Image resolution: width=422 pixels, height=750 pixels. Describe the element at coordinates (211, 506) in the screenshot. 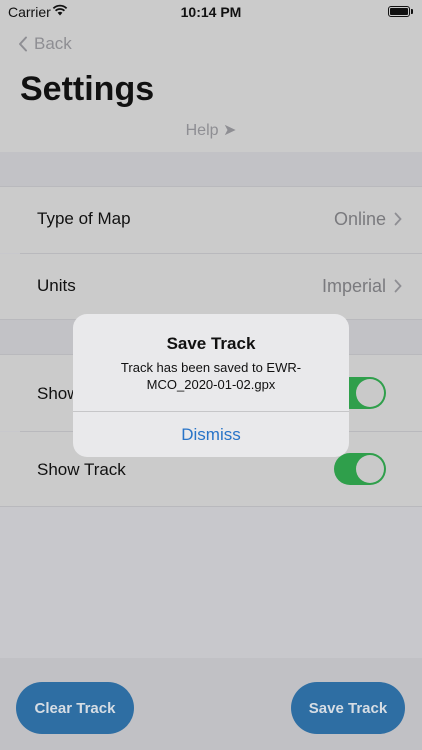

I see `divider` at that location.